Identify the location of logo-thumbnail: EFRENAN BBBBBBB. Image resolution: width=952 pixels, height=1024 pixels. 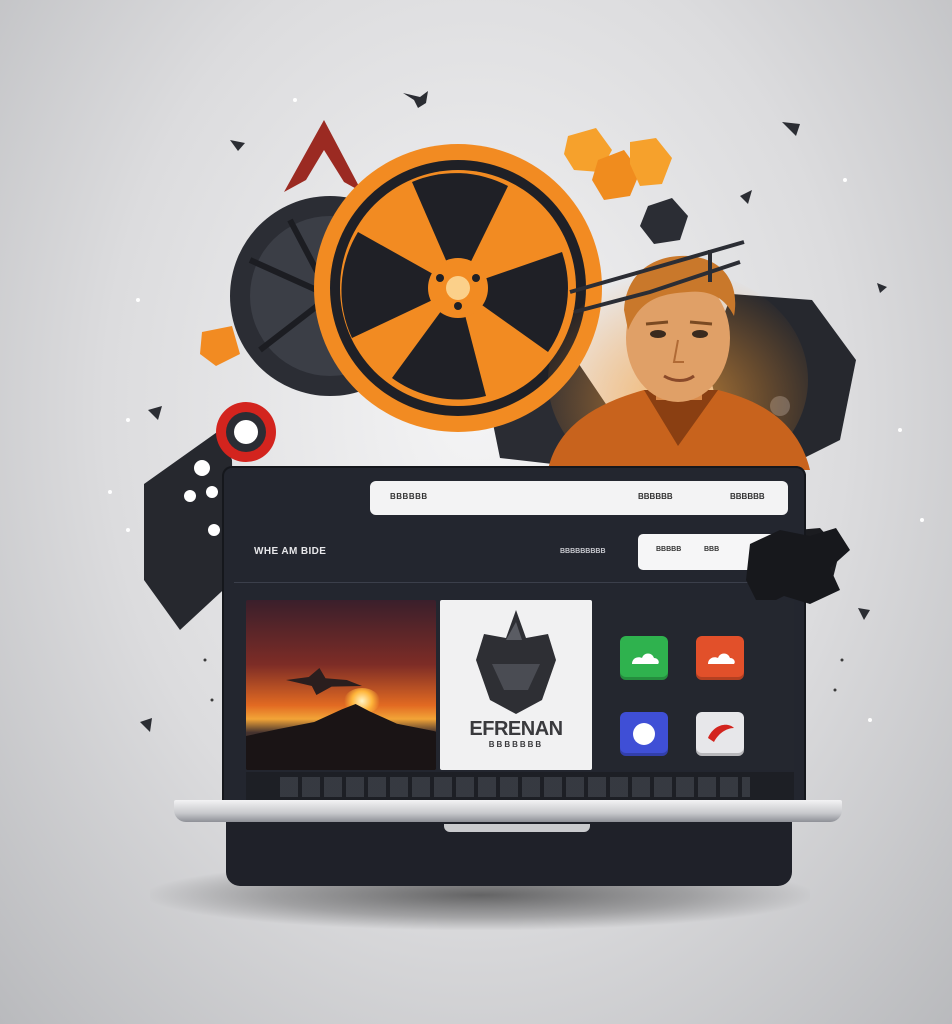
(516, 685).